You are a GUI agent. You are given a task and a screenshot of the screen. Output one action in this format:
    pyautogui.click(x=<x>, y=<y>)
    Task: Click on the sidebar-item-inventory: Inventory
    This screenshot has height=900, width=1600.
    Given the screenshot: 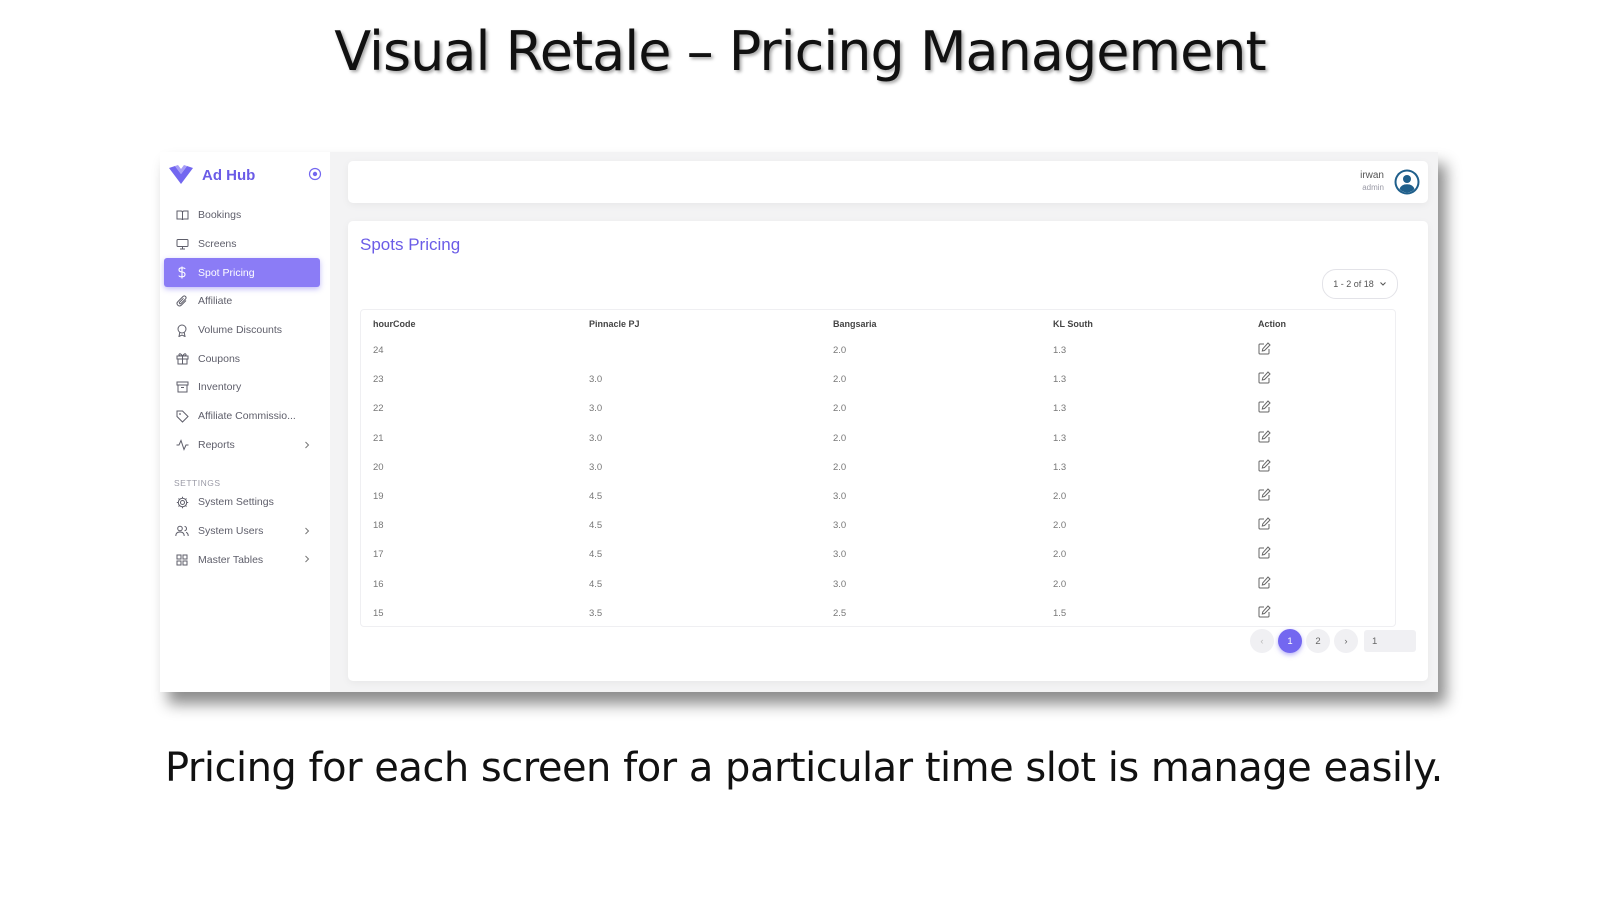 What is the action you would take?
    pyautogui.click(x=242, y=387)
    